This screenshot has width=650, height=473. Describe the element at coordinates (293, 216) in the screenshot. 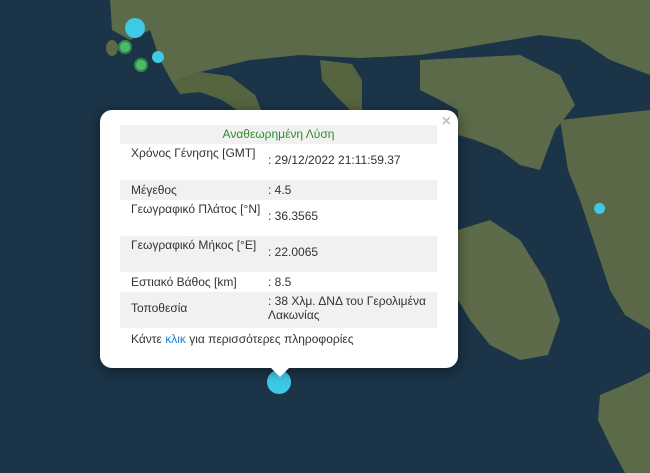

I see `latitude-value: : 36.3565` at that location.